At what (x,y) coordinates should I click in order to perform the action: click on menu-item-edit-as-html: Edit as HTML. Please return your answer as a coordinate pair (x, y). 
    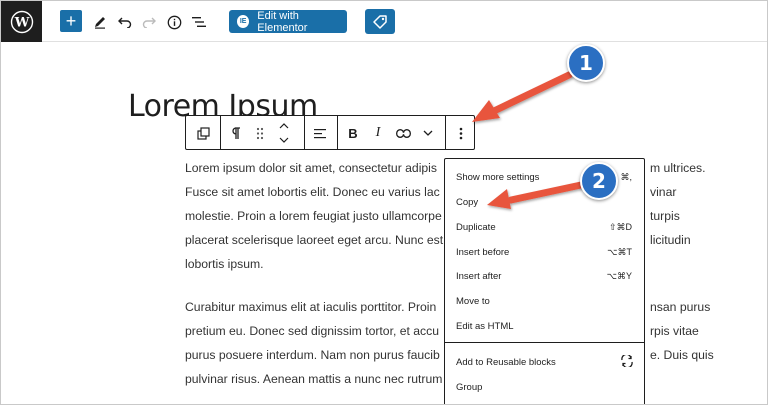
    Looking at the image, I should click on (544, 326).